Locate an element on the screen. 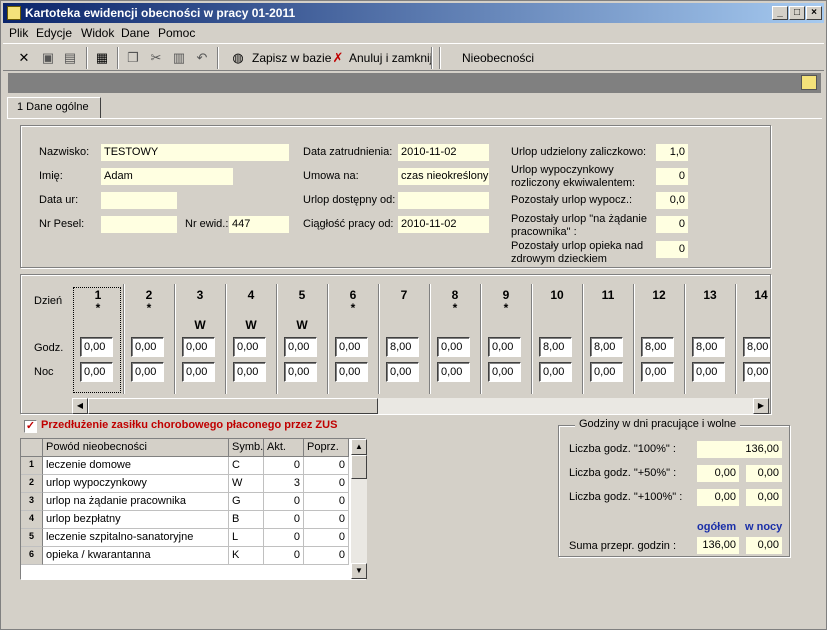 Image resolution: width=827 pixels, height=630 pixels. current-cell: 3 is located at coordinates (284, 484).